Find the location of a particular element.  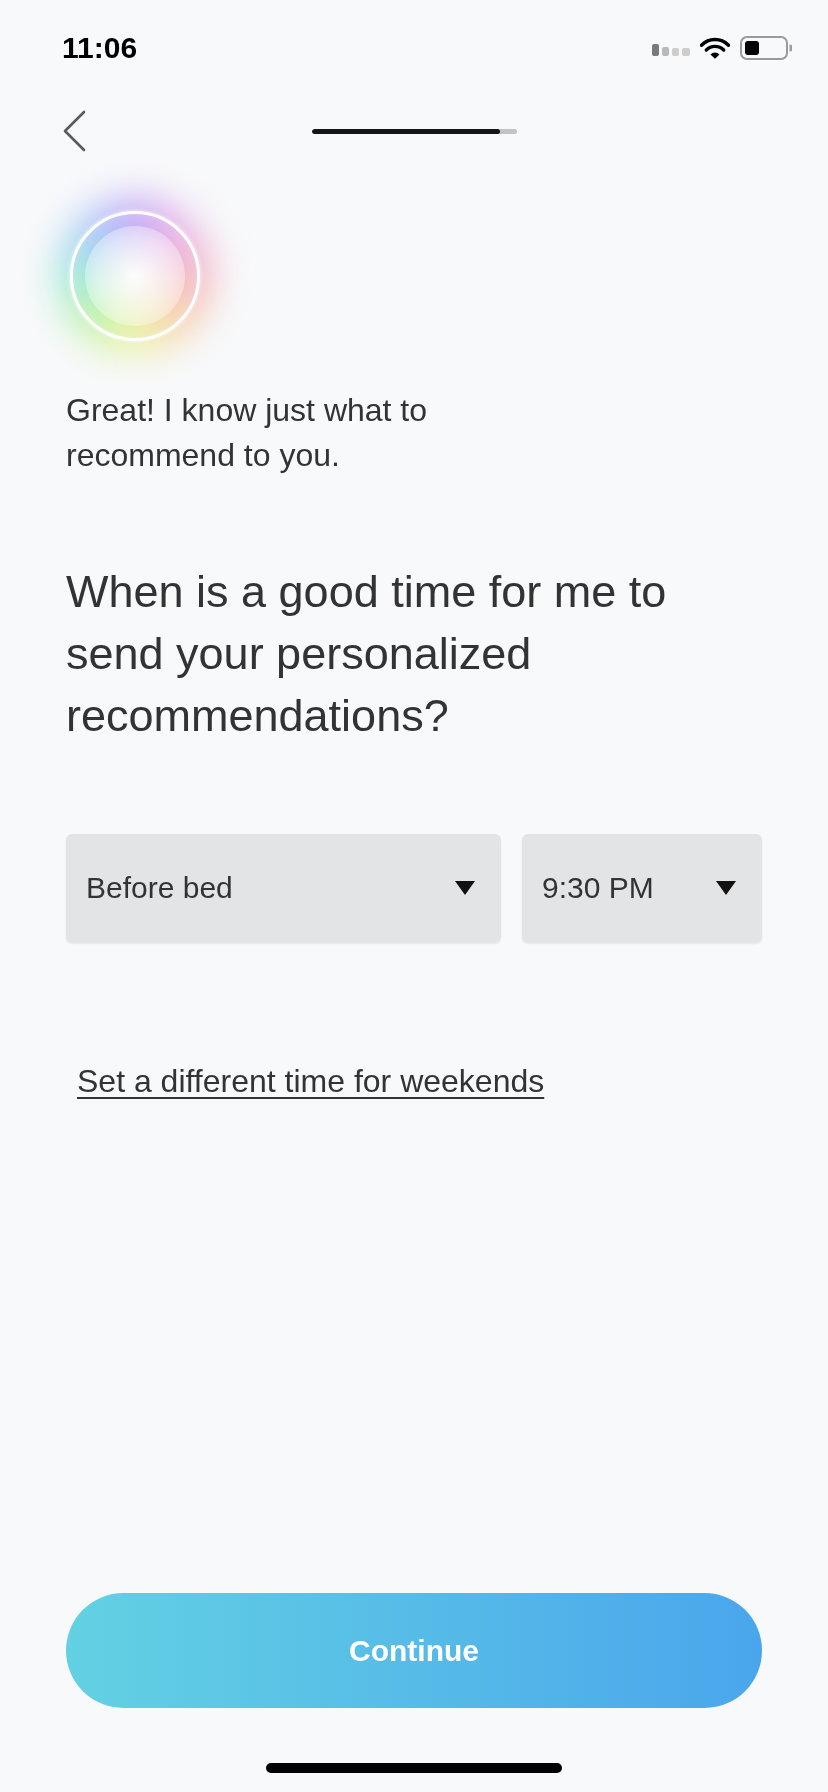

dropdown-select: Before bed is located at coordinates (283, 888).